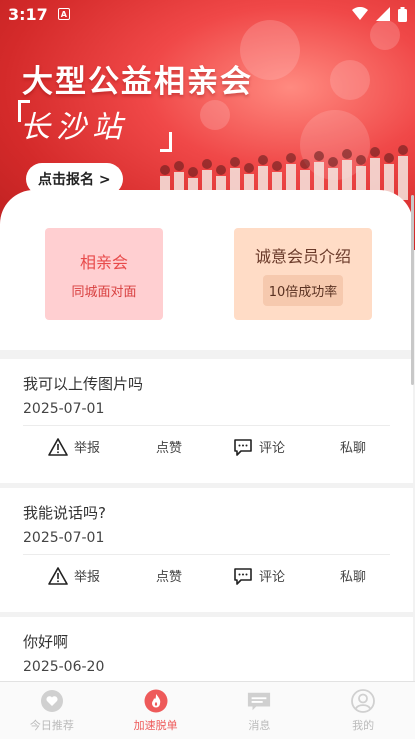 This screenshot has height=739, width=415. I want to click on signal-icon, so click(383, 14).